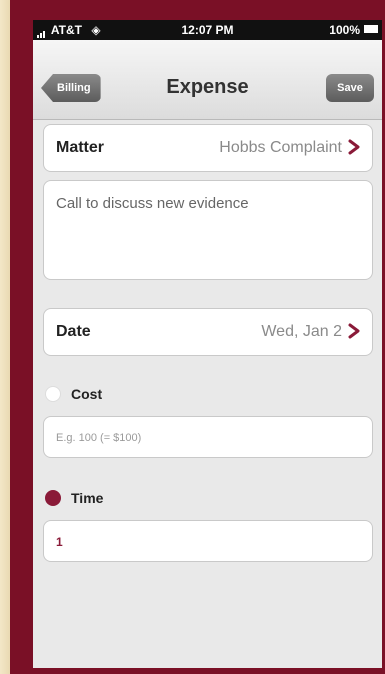  I want to click on battery-percent: 100%, so click(344, 30).